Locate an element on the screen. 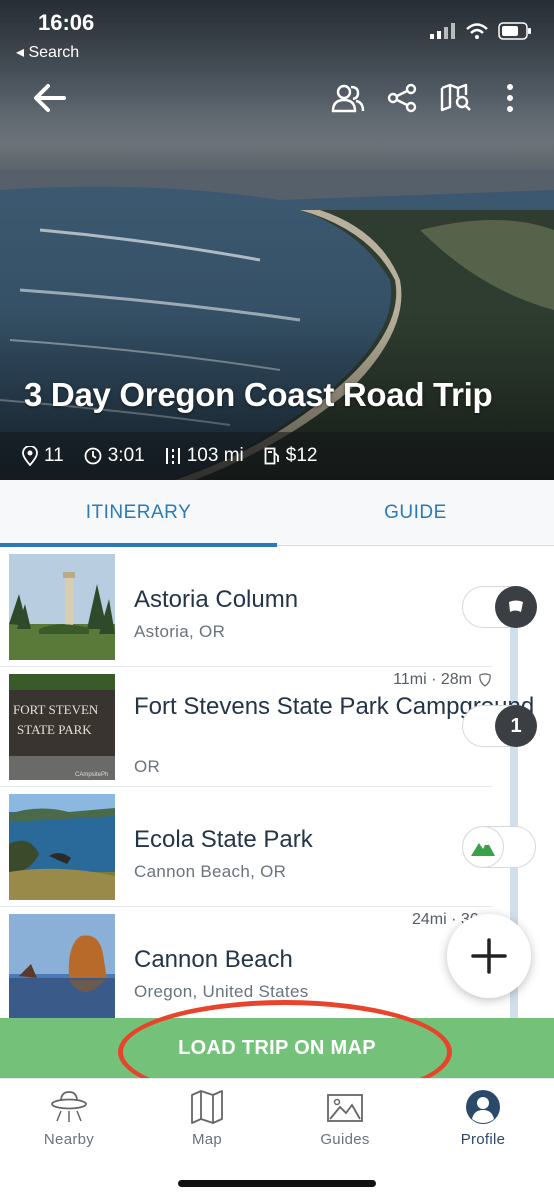 Image resolution: width=554 pixels, height=1200 pixels. map-search-icon is located at coordinates (456, 98).